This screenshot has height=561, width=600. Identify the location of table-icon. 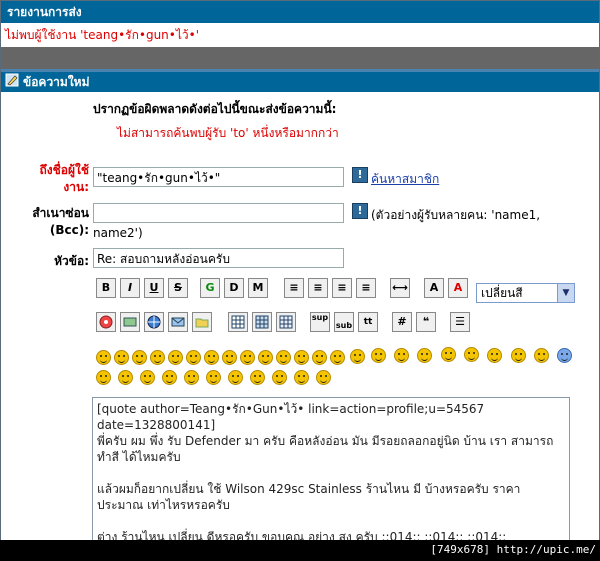
(238, 322).